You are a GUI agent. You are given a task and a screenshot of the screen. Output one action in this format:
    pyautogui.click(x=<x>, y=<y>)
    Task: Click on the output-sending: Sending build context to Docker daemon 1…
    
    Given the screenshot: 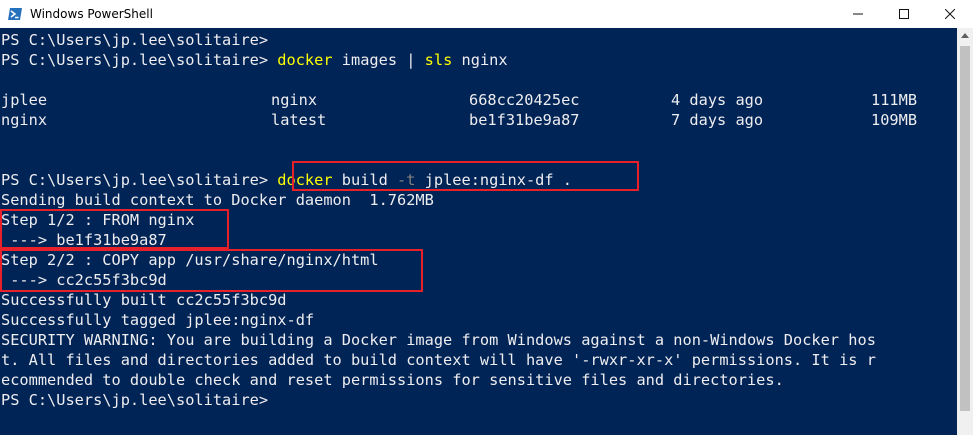 What is the action you would take?
    pyautogui.click(x=217, y=200)
    